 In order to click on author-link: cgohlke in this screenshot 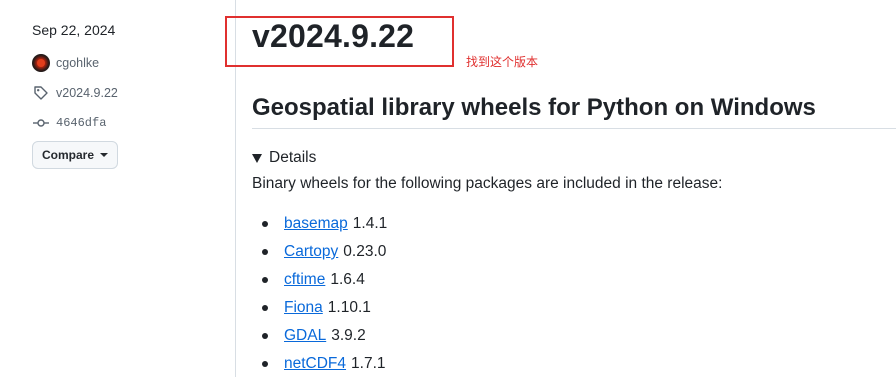, I will do `click(65, 63)`.